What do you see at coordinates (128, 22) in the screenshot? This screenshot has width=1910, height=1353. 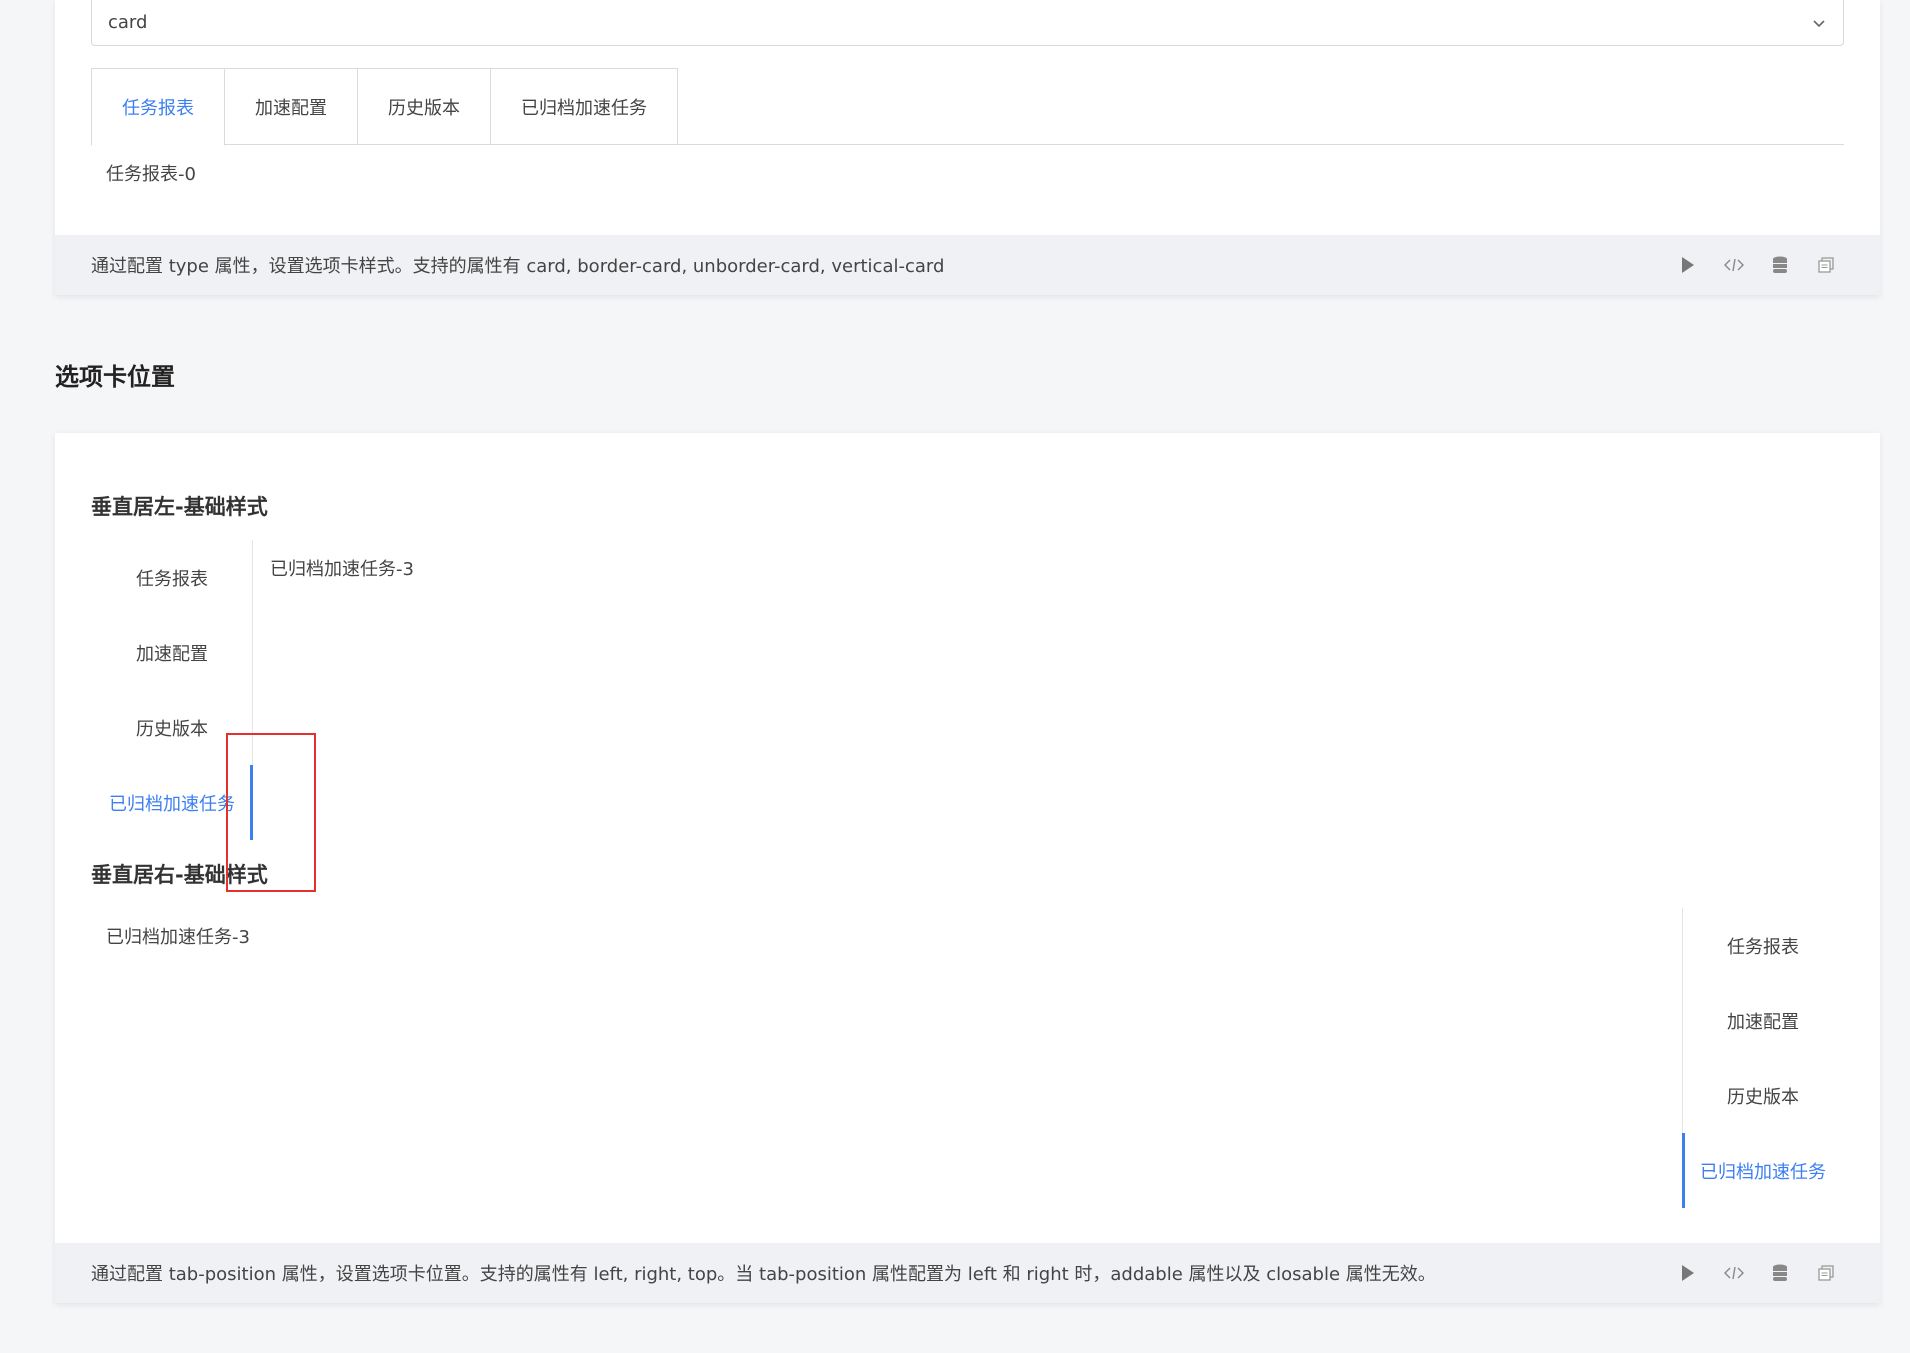 I see `tab-type-select-value: card` at bounding box center [128, 22].